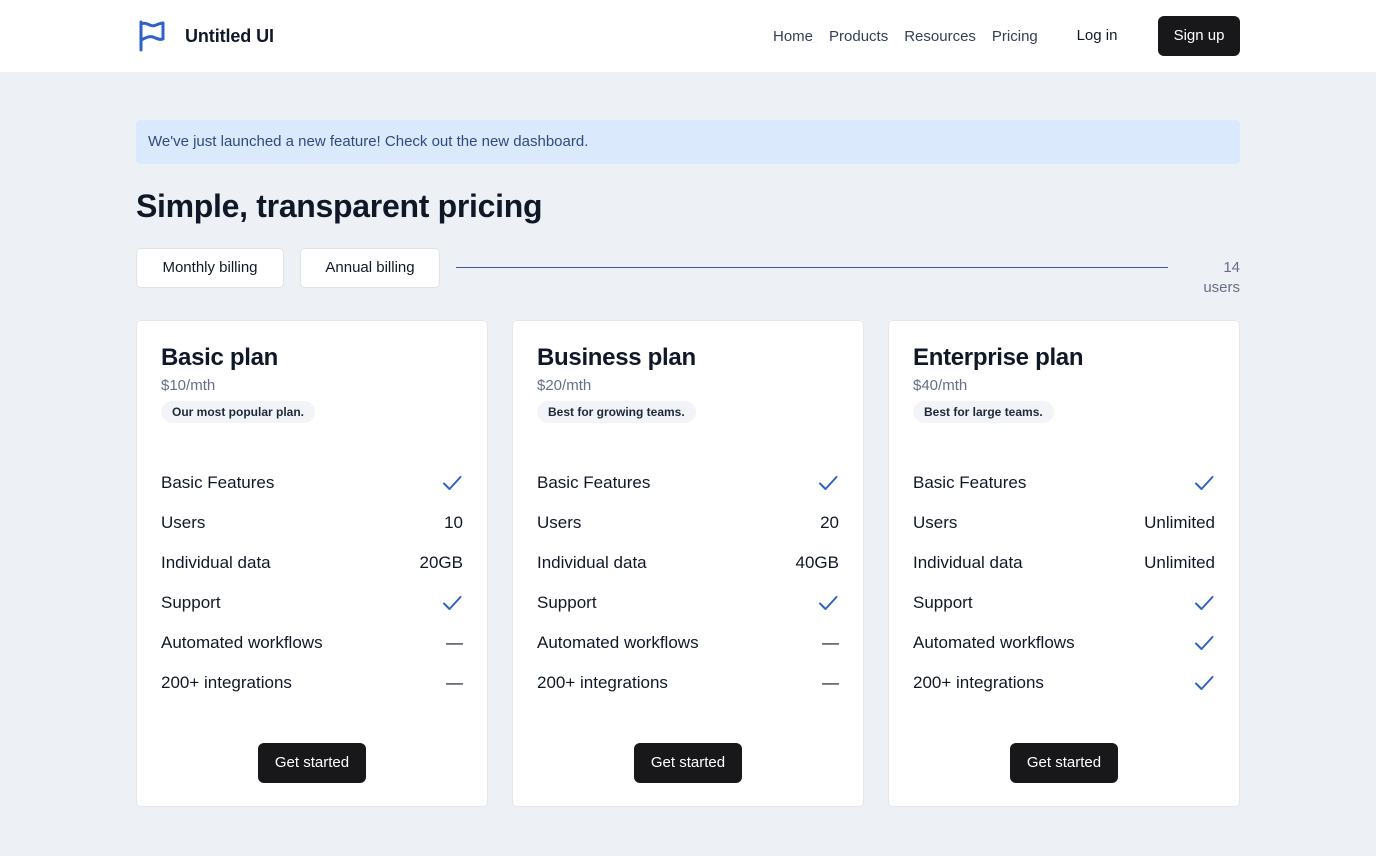 The height and width of the screenshot is (856, 1376). I want to click on monthly-billing-button: Monthly billing, so click(210, 268).